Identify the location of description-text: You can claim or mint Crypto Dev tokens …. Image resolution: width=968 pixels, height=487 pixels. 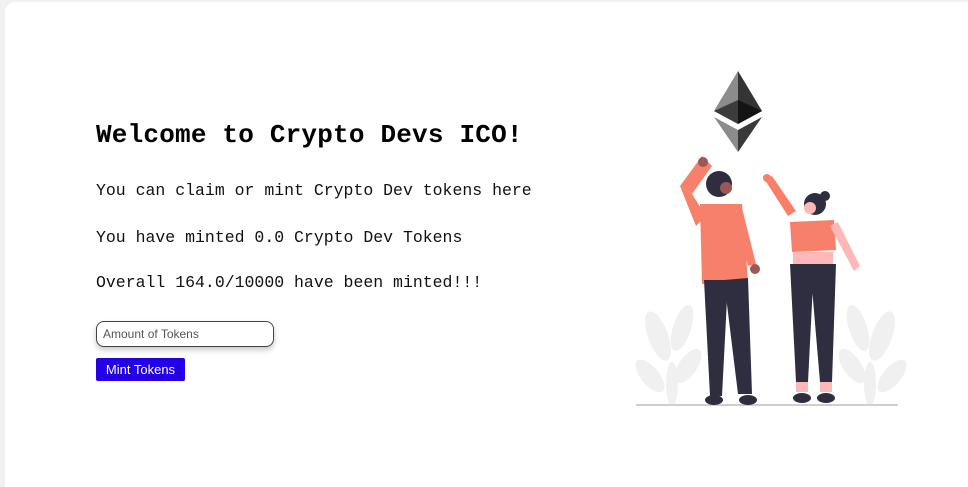
(314, 190).